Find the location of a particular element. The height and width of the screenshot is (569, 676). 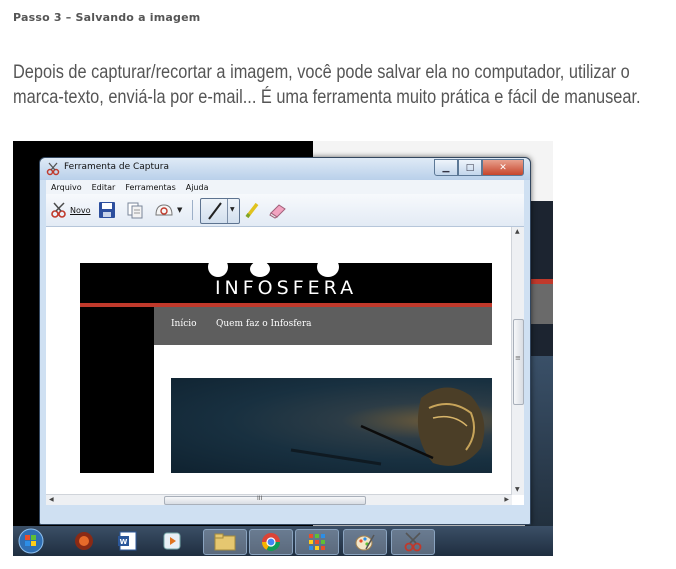

windows-taskbar: W is located at coordinates (283, 541).